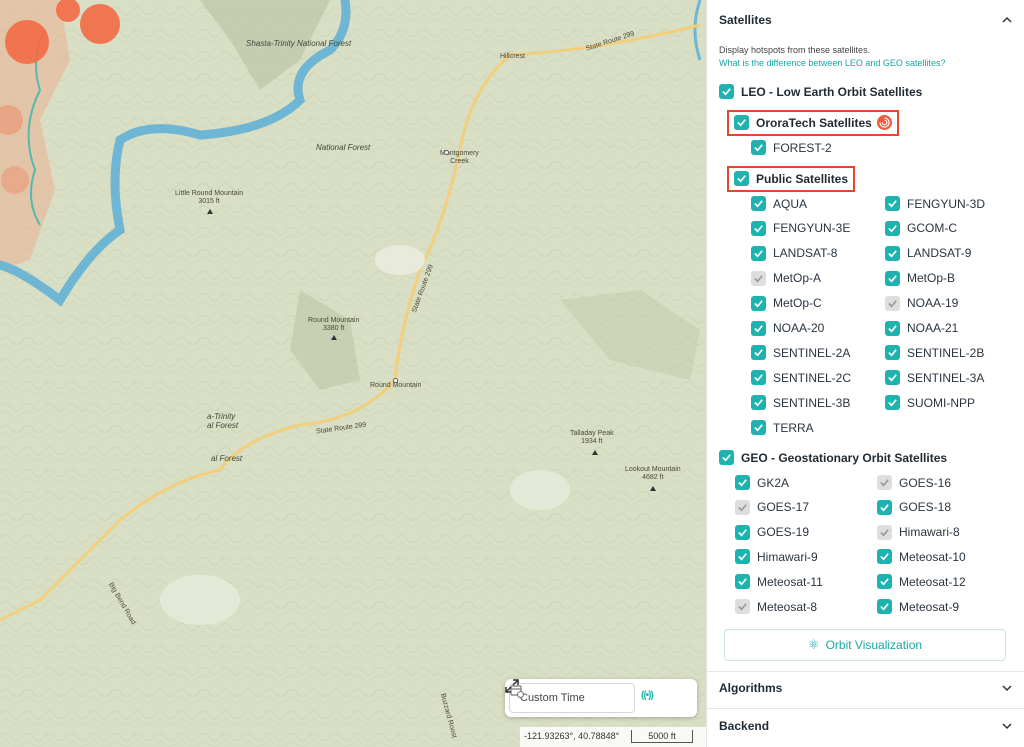 This screenshot has height=747, width=1024. I want to click on satellite-checkbox-row: GOES-16, so click(914, 482).